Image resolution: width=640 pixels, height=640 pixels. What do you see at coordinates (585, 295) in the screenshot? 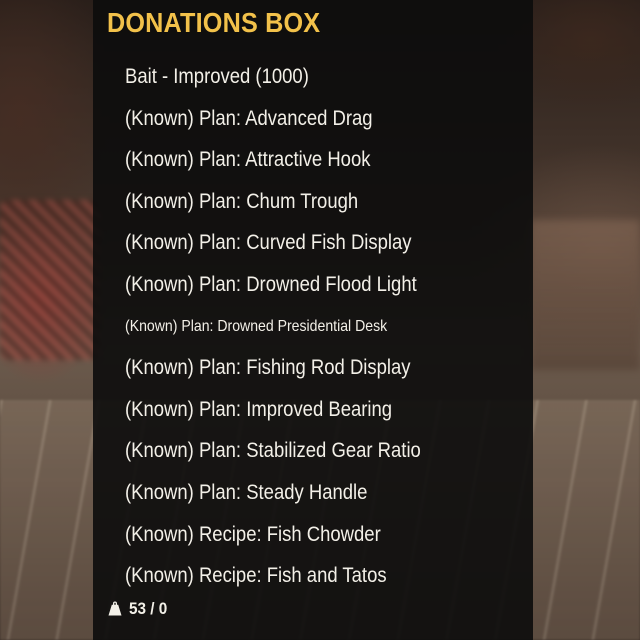
I see `background-crate` at bounding box center [585, 295].